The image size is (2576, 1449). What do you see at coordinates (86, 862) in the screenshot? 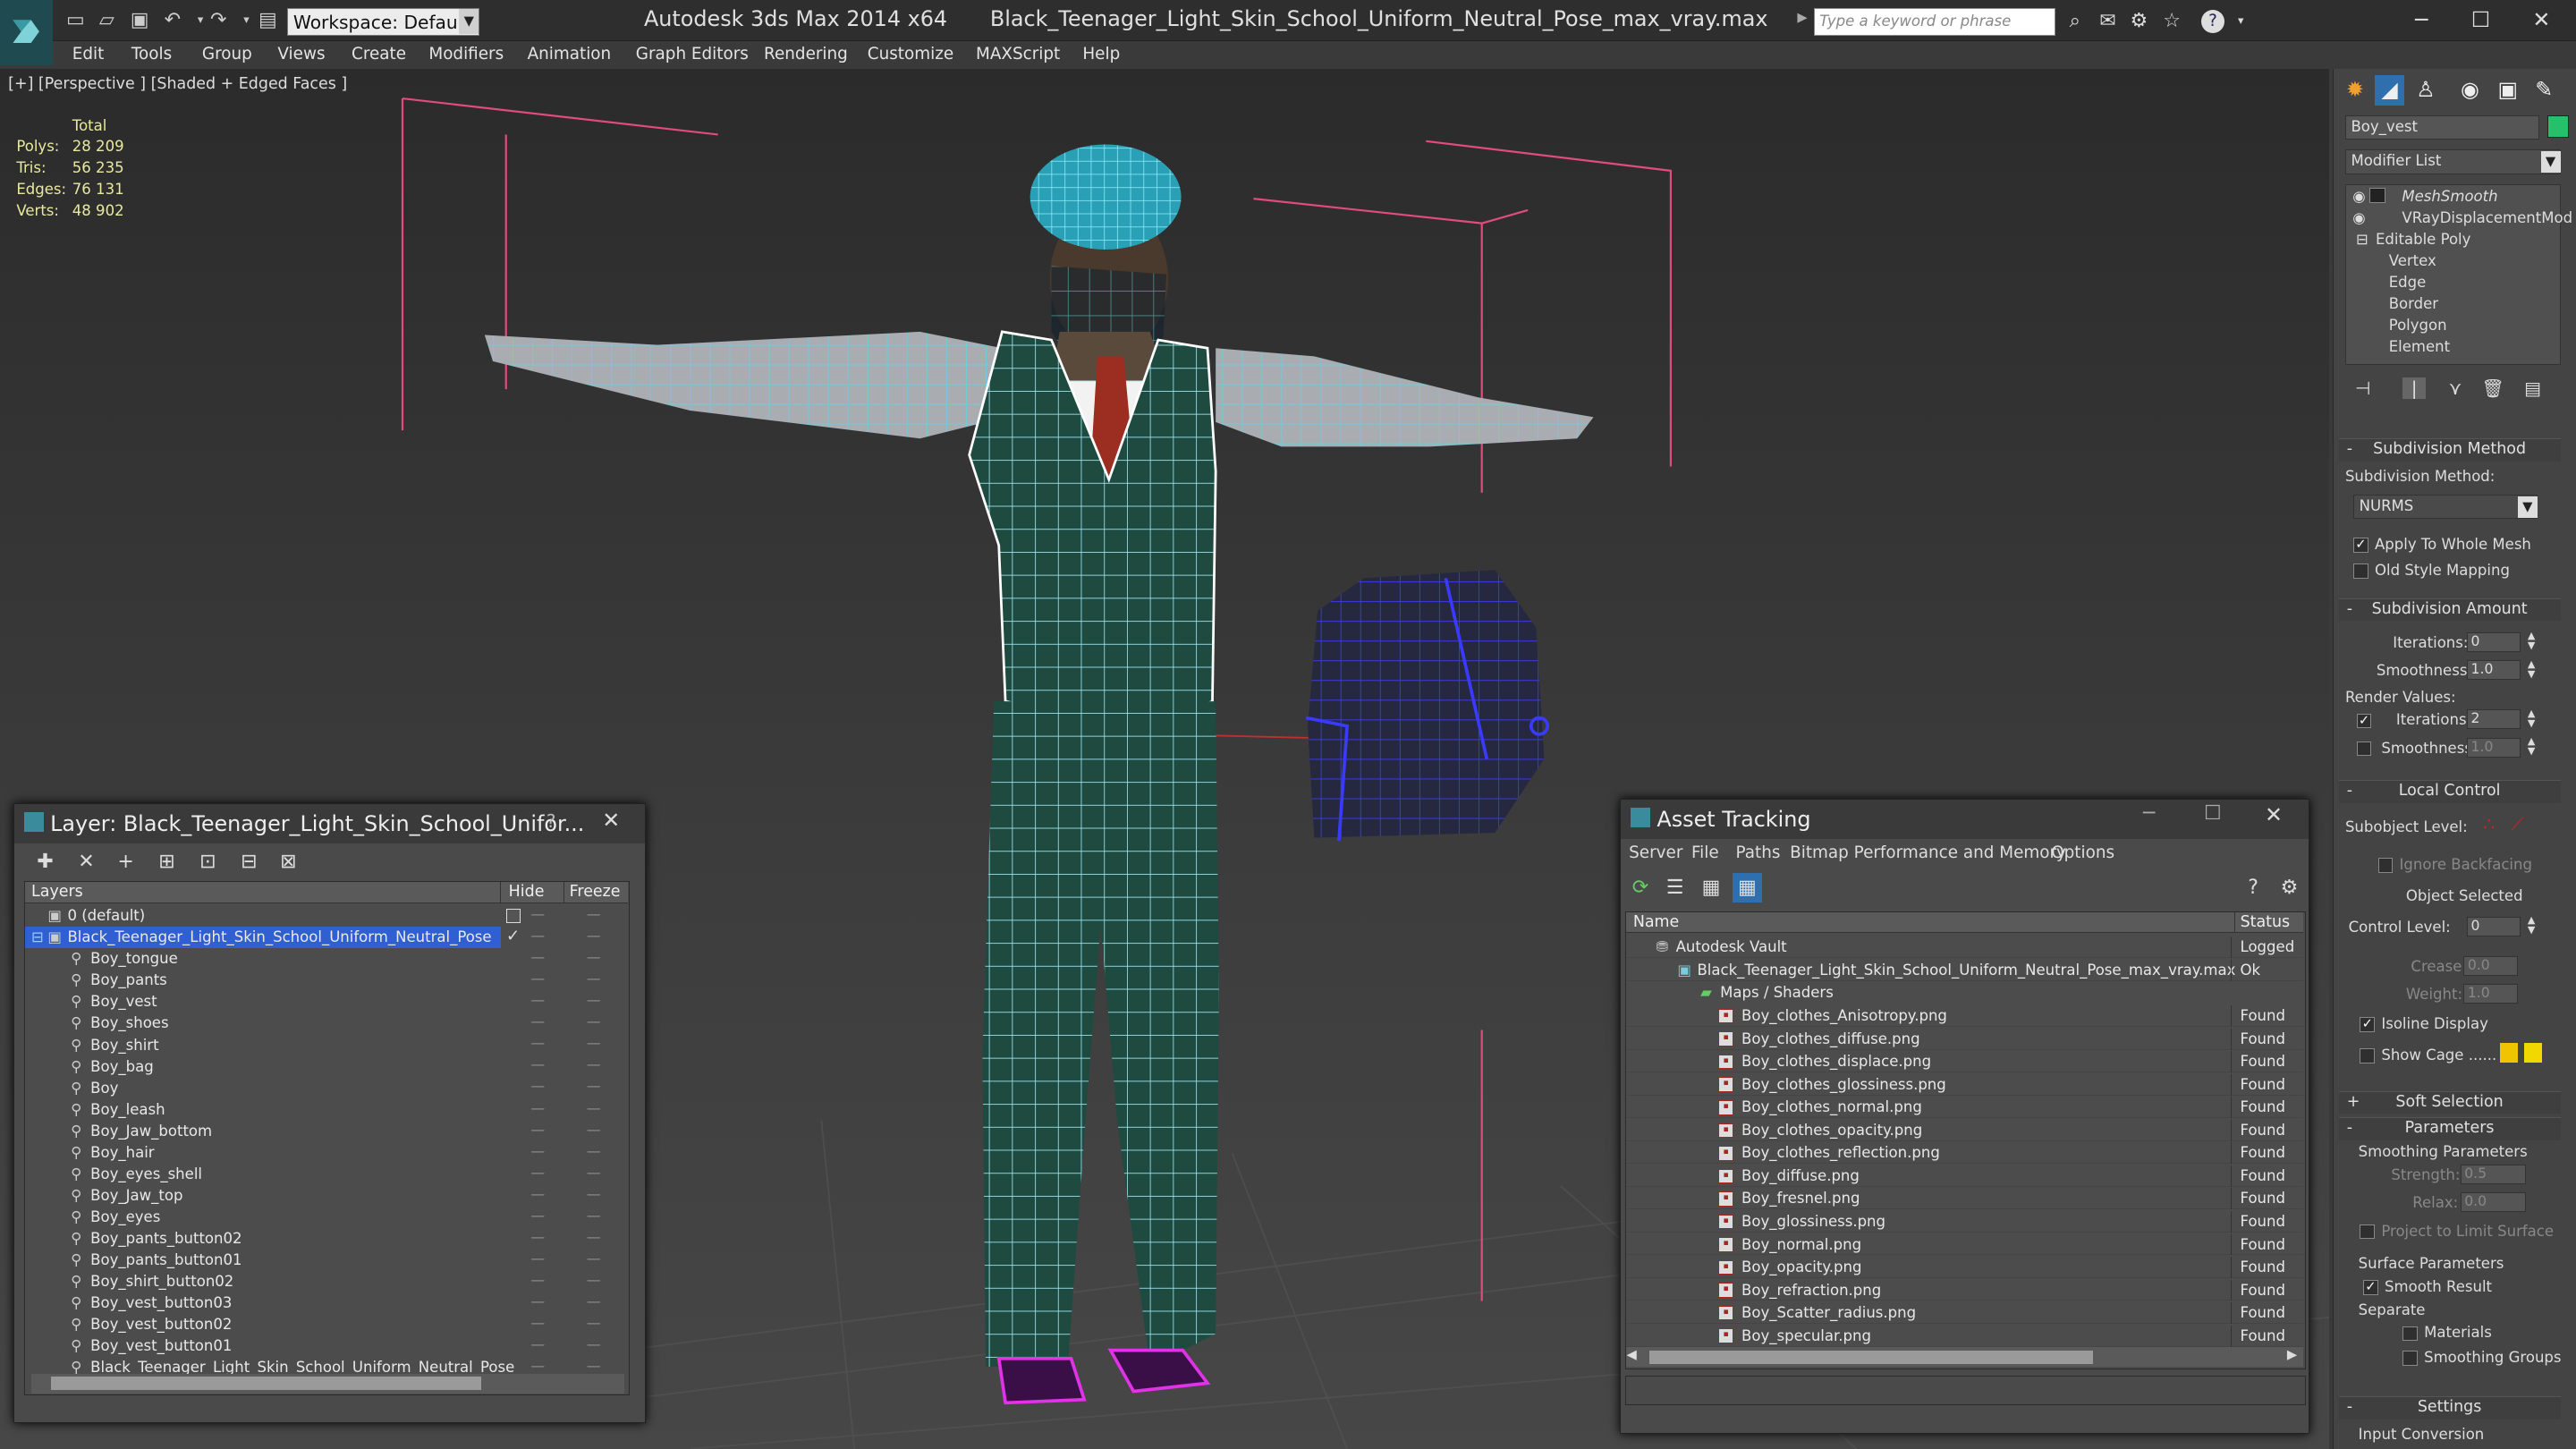
I see `delete-layer-icon: ✕` at bounding box center [86, 862].